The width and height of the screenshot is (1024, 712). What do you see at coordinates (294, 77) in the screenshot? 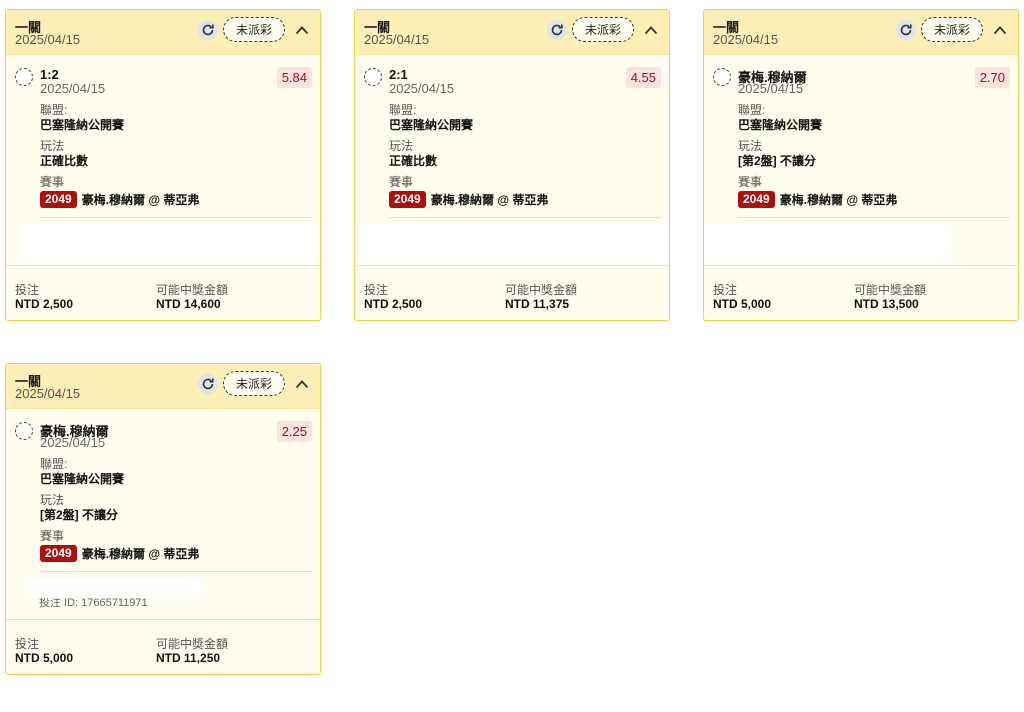
I see `odds-badge: 5.84` at bounding box center [294, 77].